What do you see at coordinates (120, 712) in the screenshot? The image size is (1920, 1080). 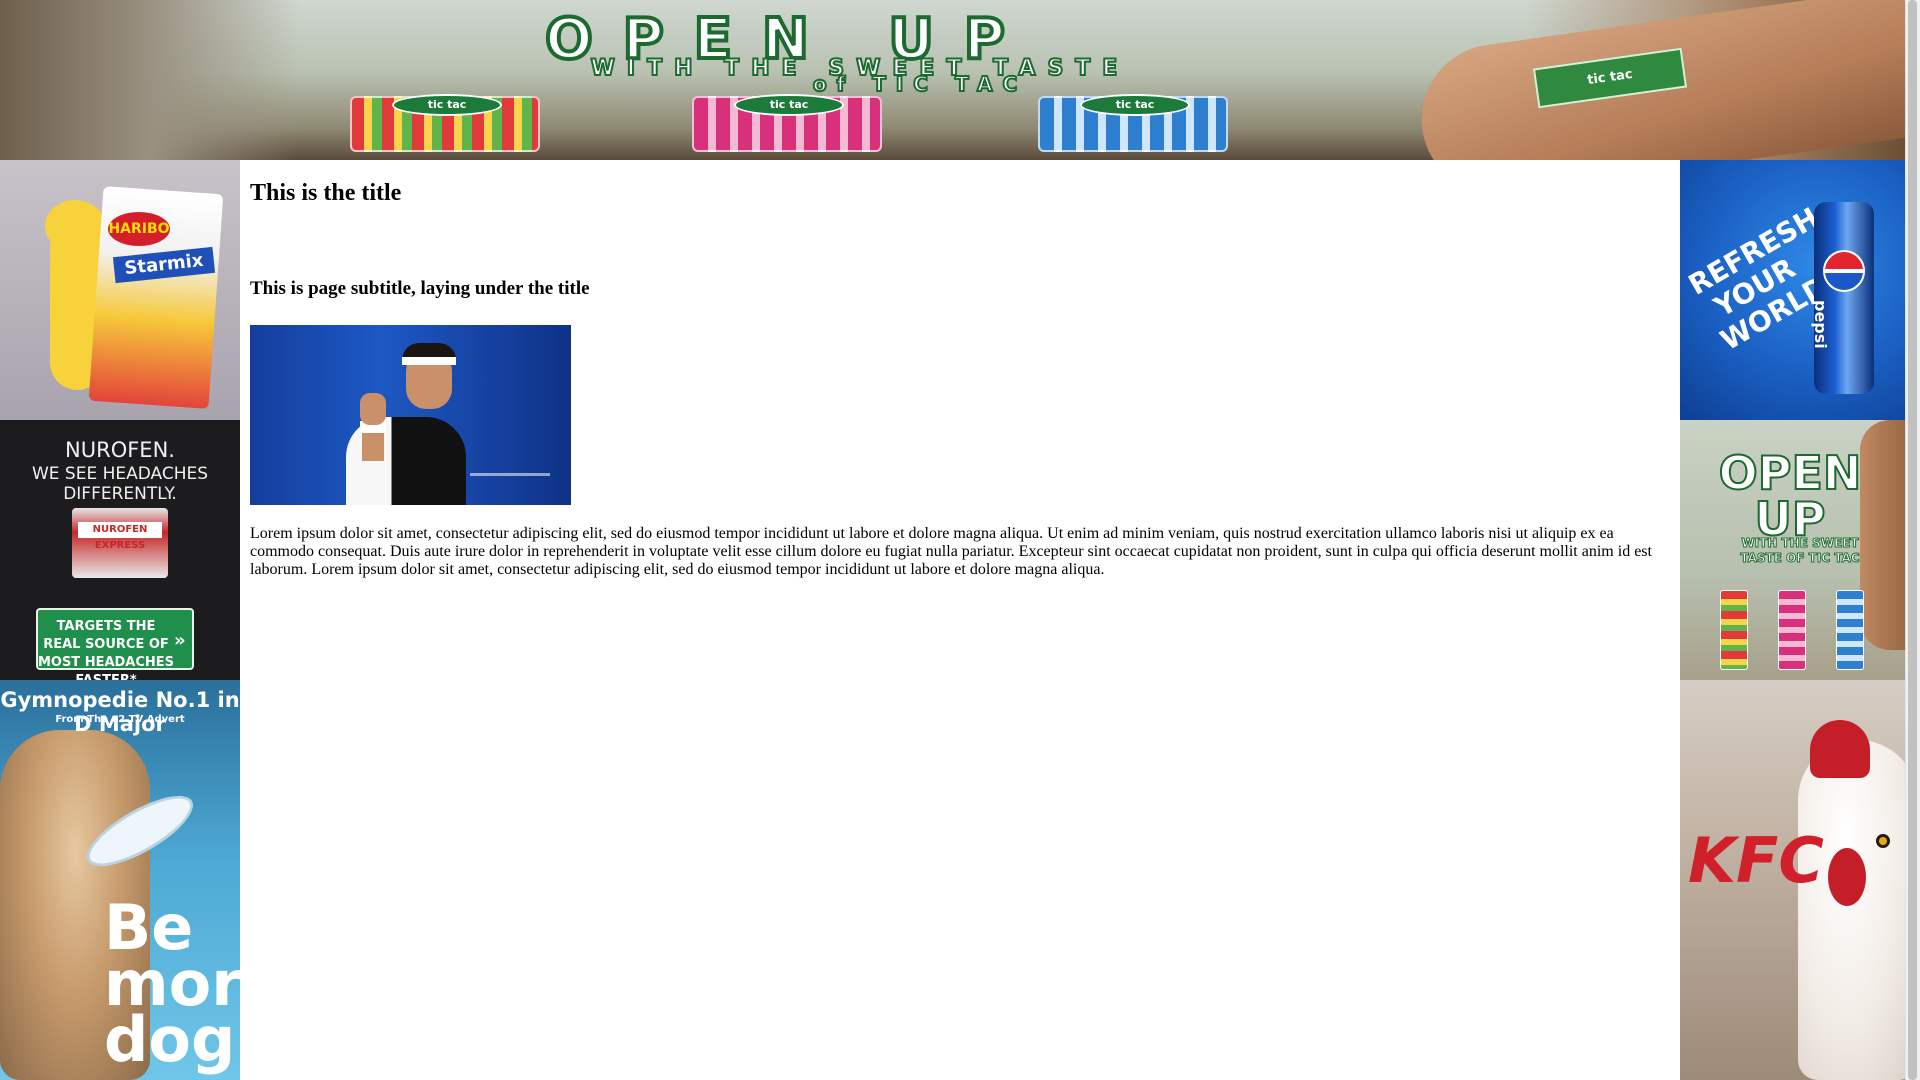 I see `o2-title: Gymnopedie No.1 in D Major` at bounding box center [120, 712].